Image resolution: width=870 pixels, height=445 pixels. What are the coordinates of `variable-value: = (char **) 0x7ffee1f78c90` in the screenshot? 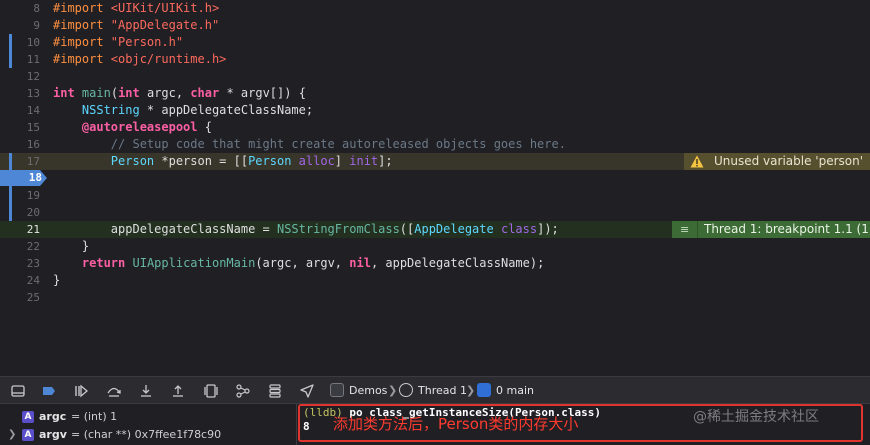 It's located at (146, 434).